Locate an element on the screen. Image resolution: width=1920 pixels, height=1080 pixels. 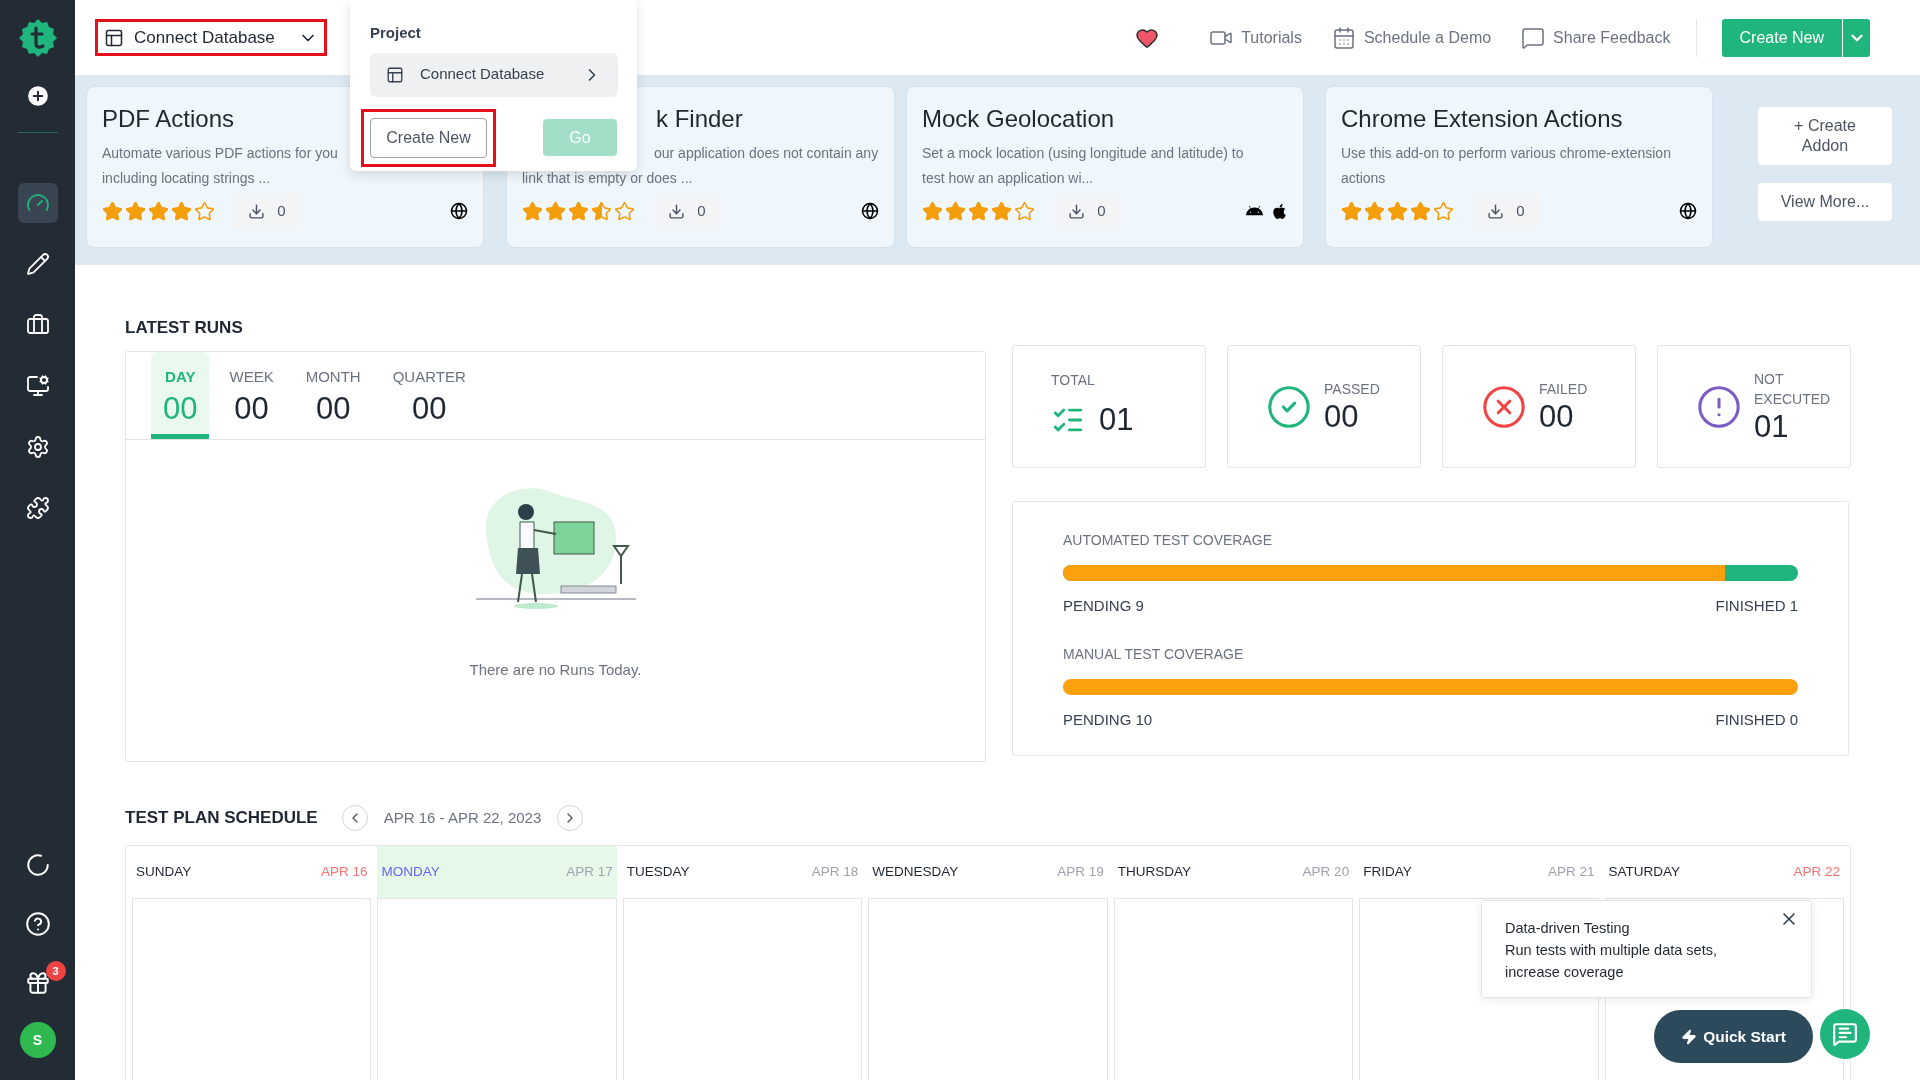
stat-card: NOT EXECUTED 01 is located at coordinates (1754, 406).